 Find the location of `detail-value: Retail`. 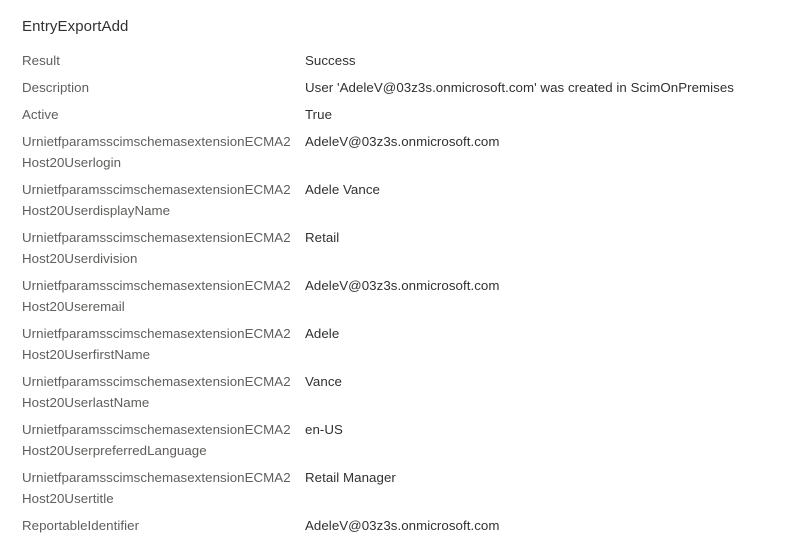

detail-value: Retail is located at coordinates (322, 237).